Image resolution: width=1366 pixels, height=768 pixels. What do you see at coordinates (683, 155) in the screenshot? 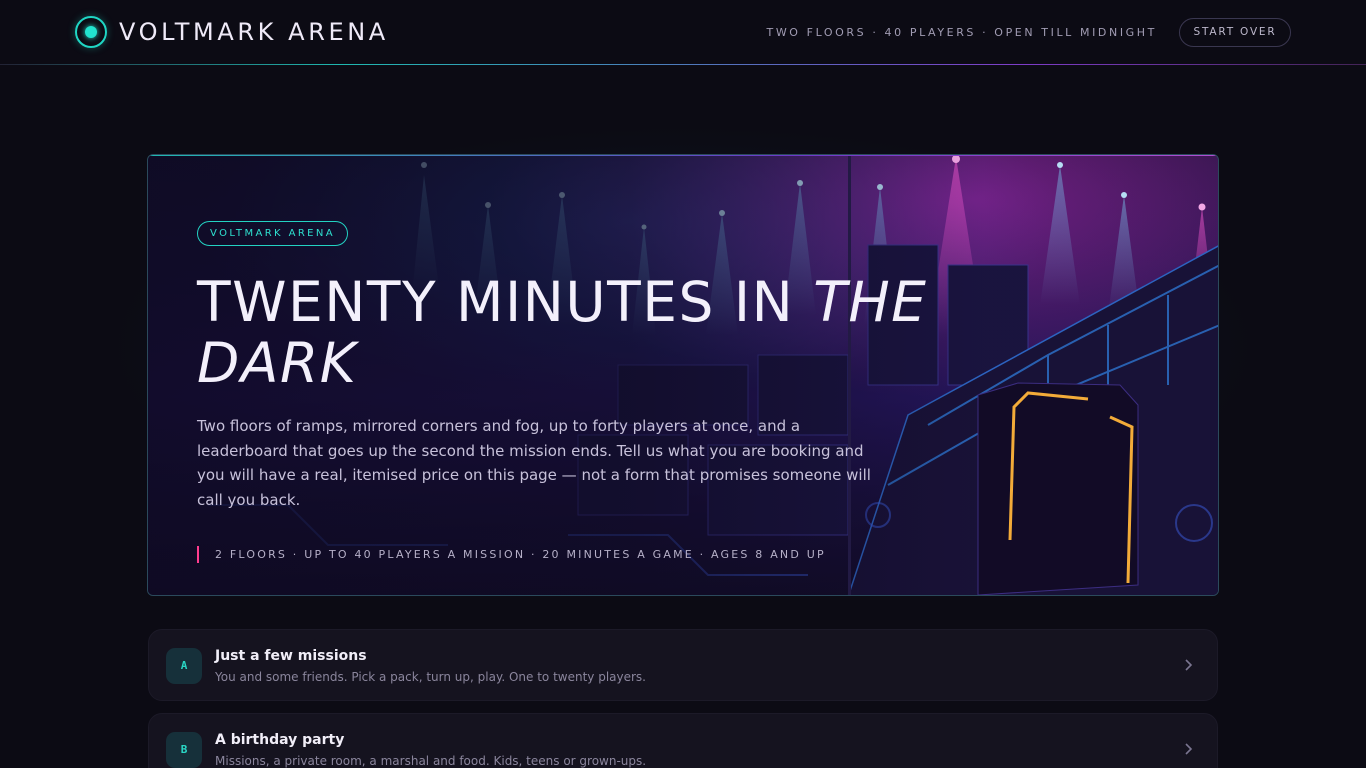
I see `hero-top-accent` at bounding box center [683, 155].